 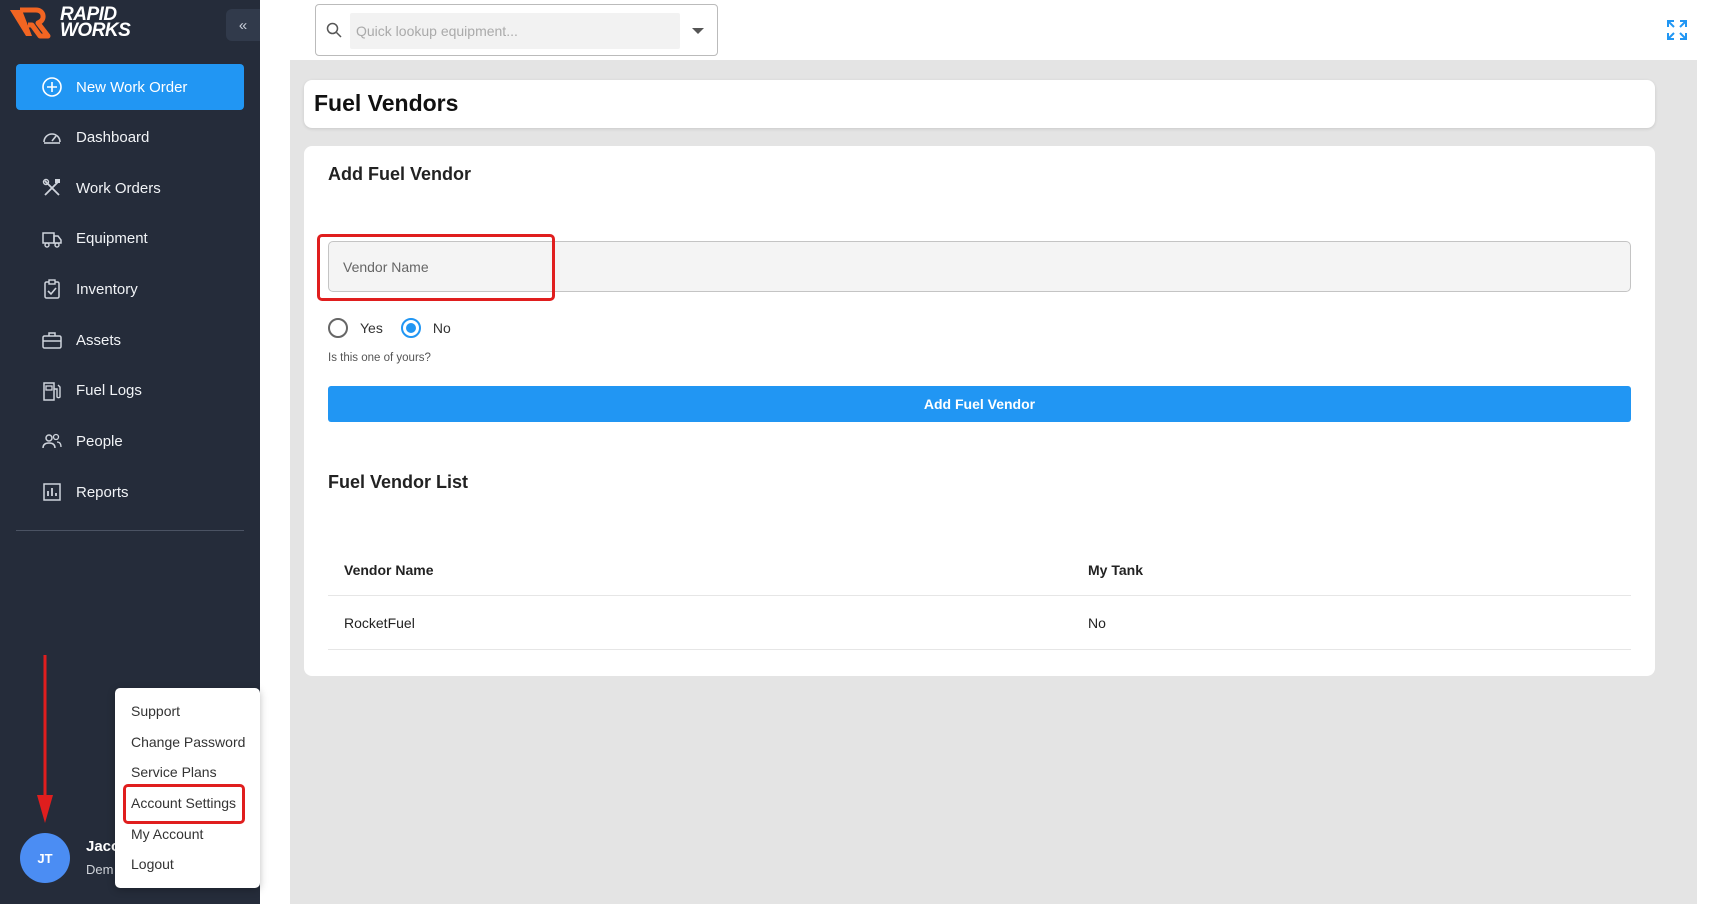 What do you see at coordinates (130, 441) in the screenshot?
I see `sidebar-item-people: People` at bounding box center [130, 441].